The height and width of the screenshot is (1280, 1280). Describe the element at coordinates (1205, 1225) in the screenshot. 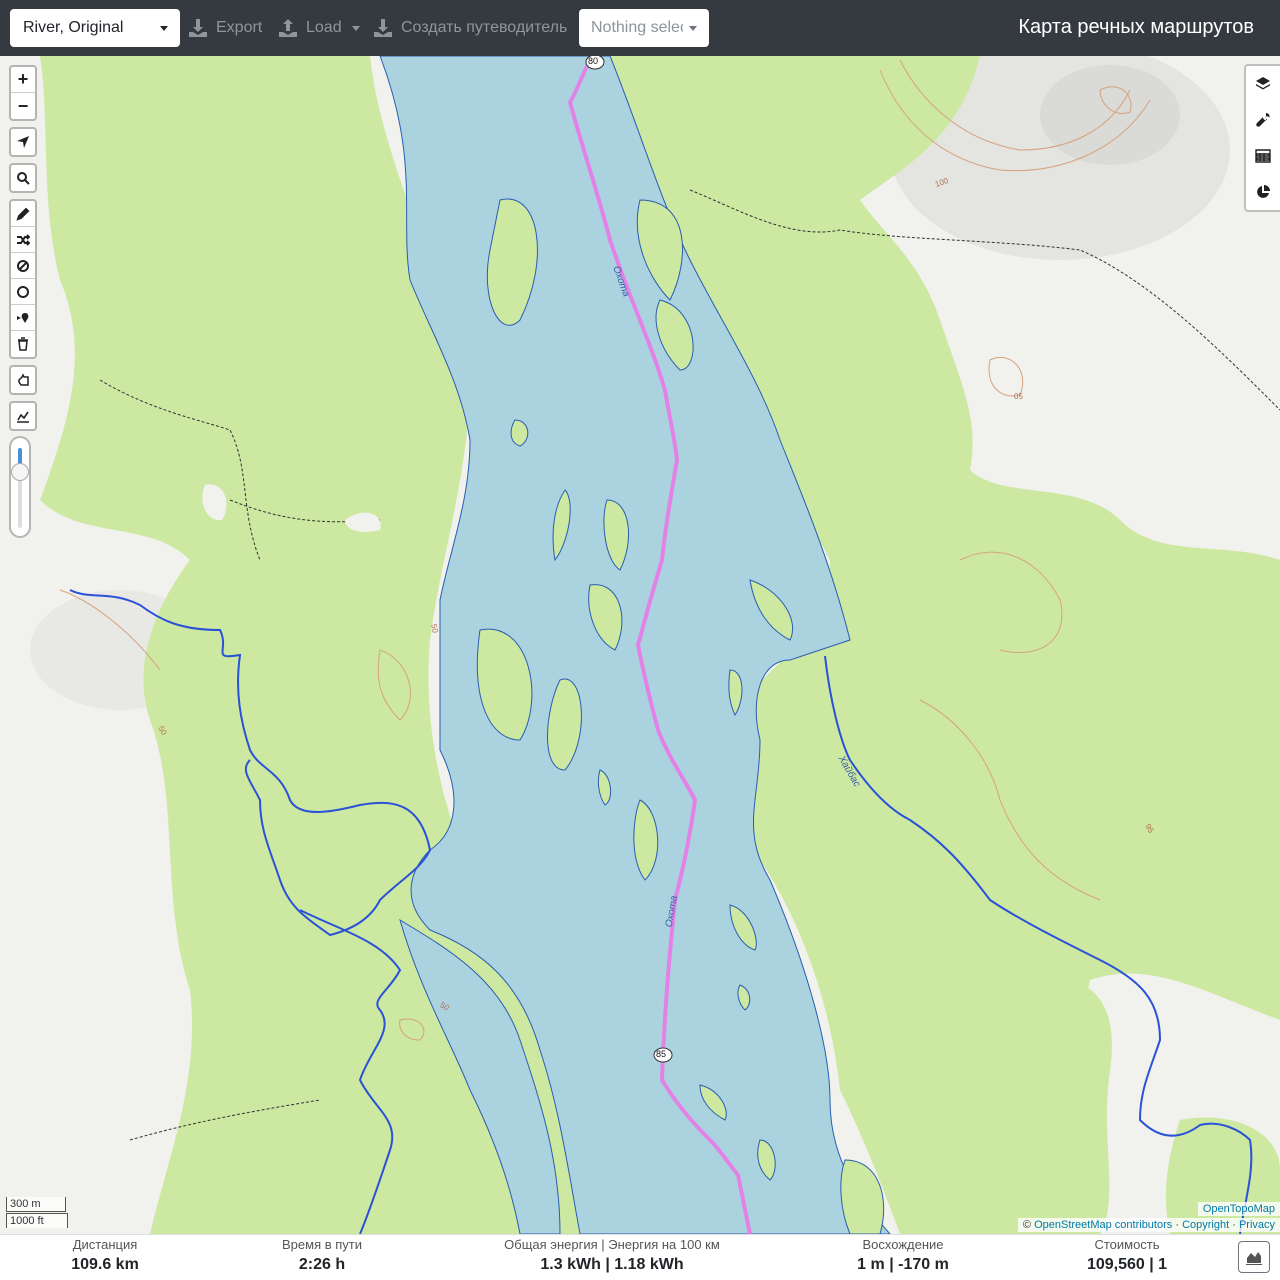

I see `copyright-link: Copyright` at that location.